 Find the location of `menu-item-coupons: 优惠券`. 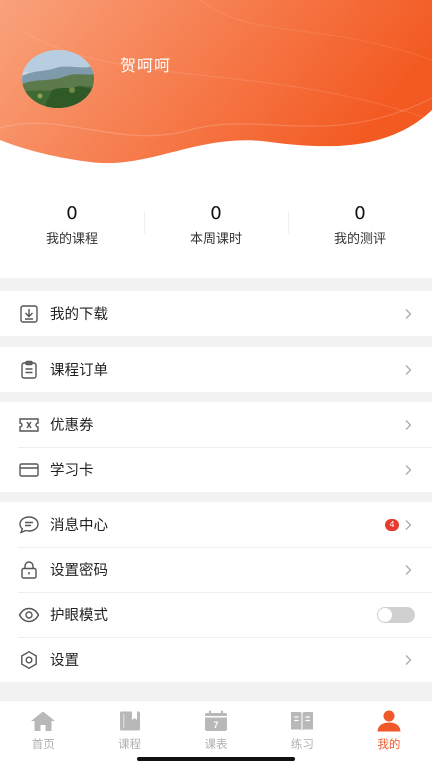

menu-item-coupons: 优惠券 is located at coordinates (216, 424).